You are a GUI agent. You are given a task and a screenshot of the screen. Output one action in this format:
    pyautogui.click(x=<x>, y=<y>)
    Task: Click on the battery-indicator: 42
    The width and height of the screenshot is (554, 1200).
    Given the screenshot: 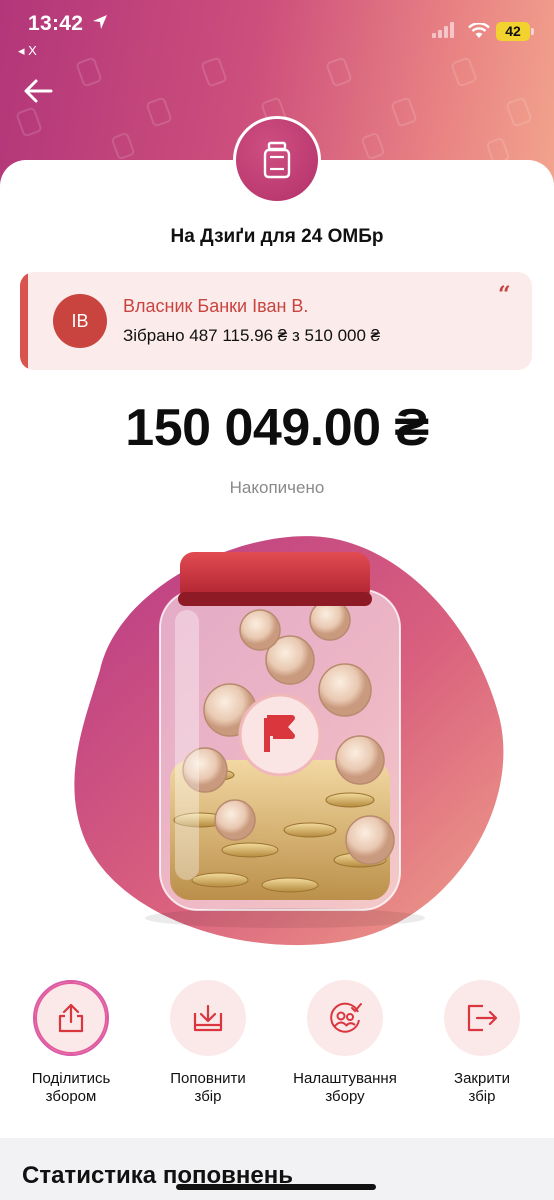 What is the action you would take?
    pyautogui.click(x=513, y=31)
    